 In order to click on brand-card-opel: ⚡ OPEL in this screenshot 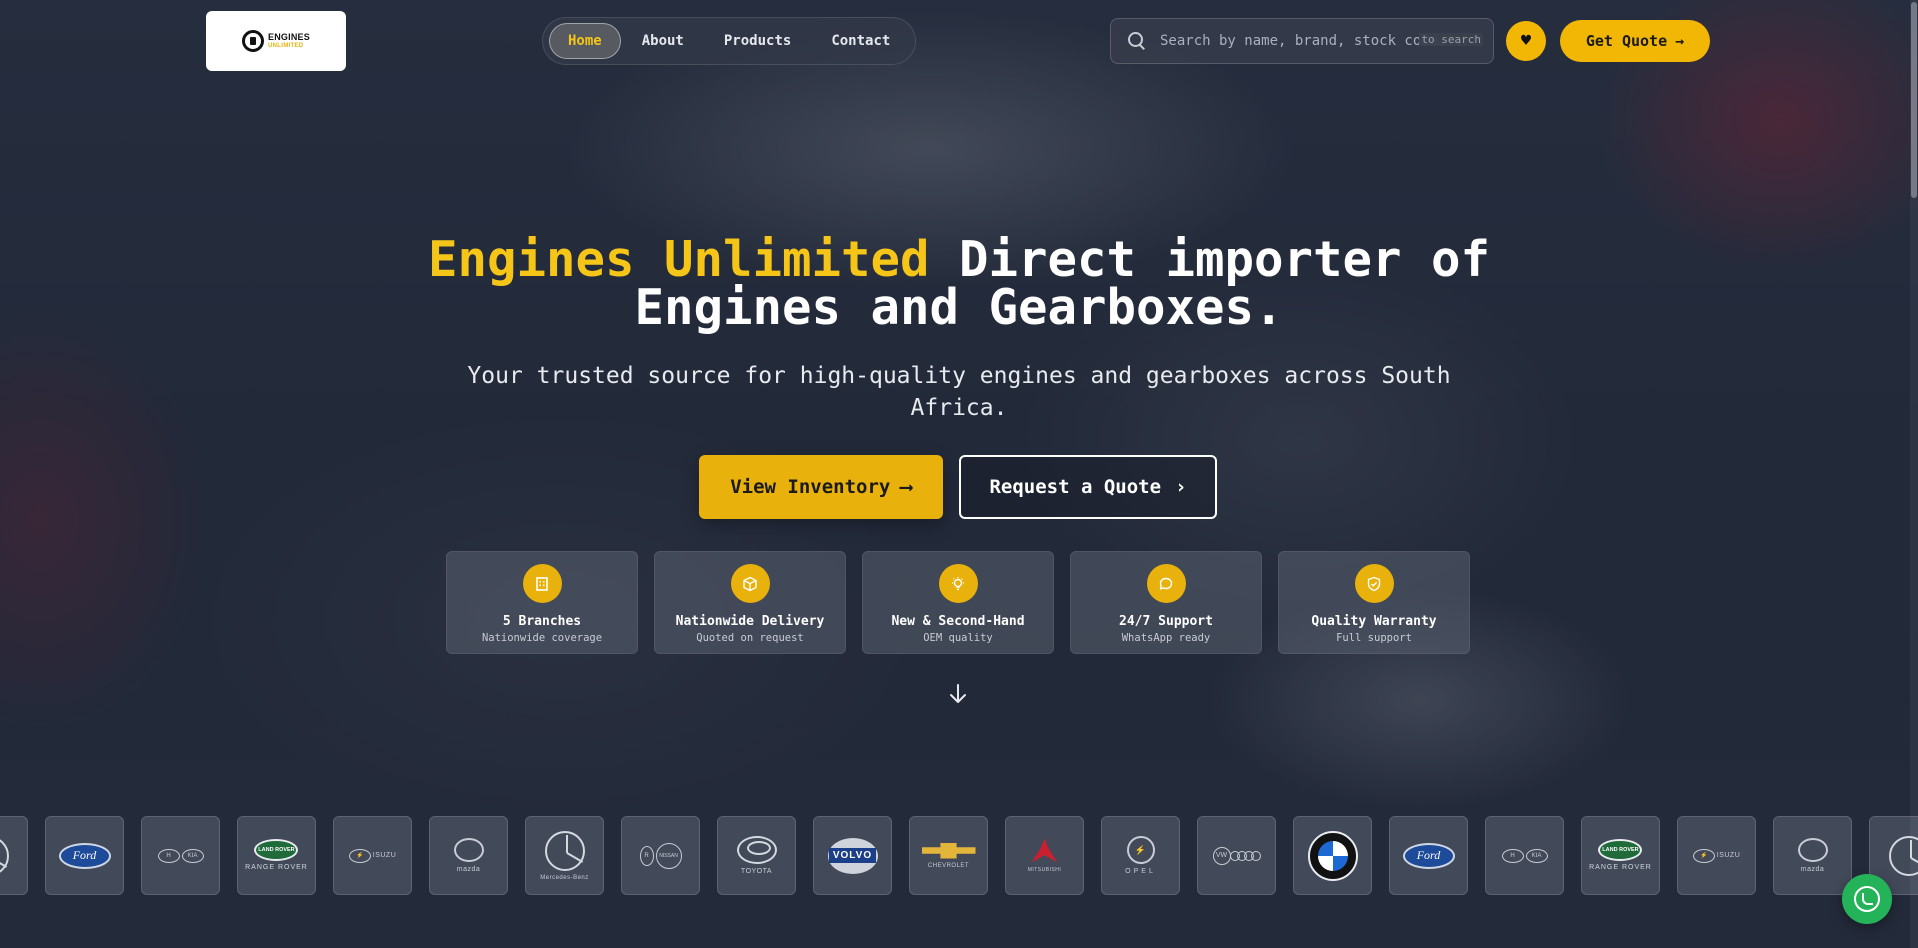, I will do `click(1140, 855)`.